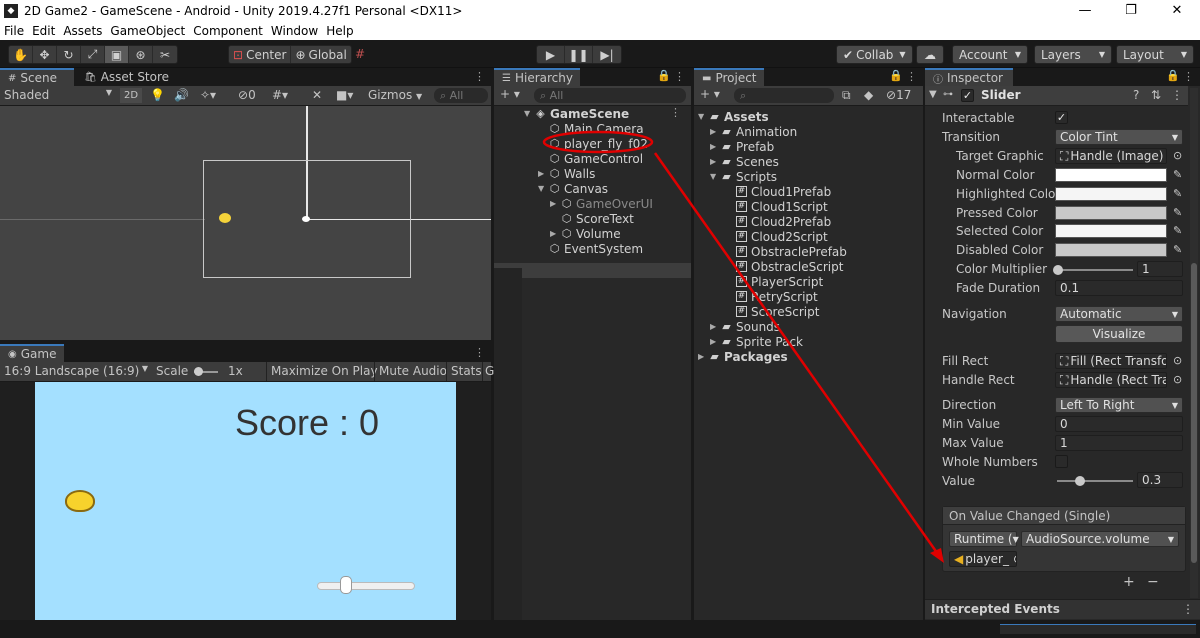 The image size is (1200, 638). Describe the element at coordinates (598, 142) in the screenshot. I see `highlight-ellipse` at that location.